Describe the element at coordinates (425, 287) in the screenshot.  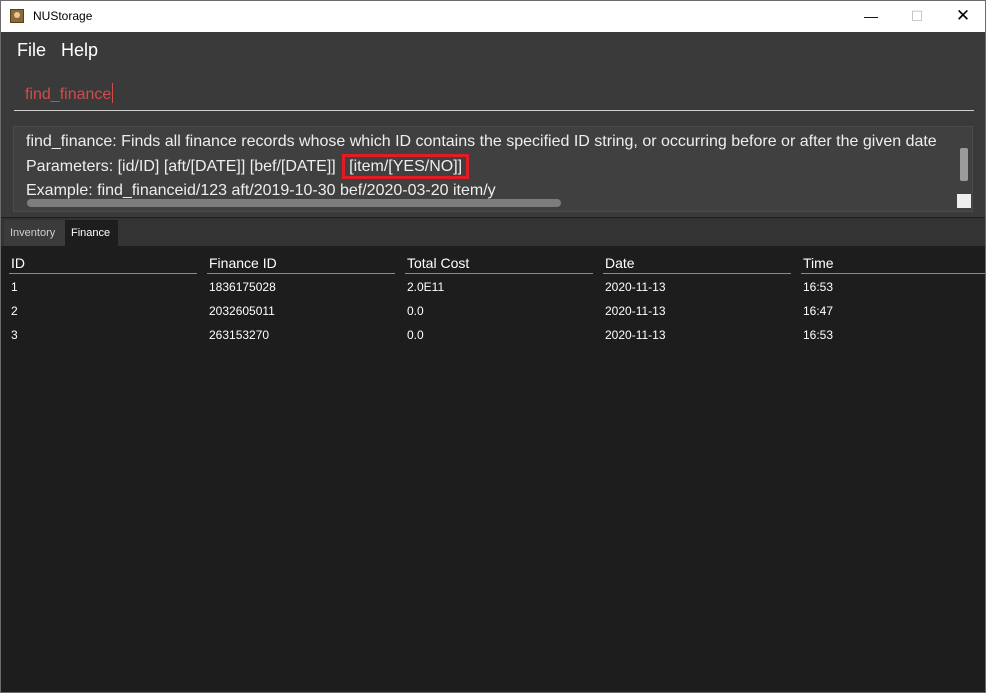
I see `table-cell: 2.0E11` at that location.